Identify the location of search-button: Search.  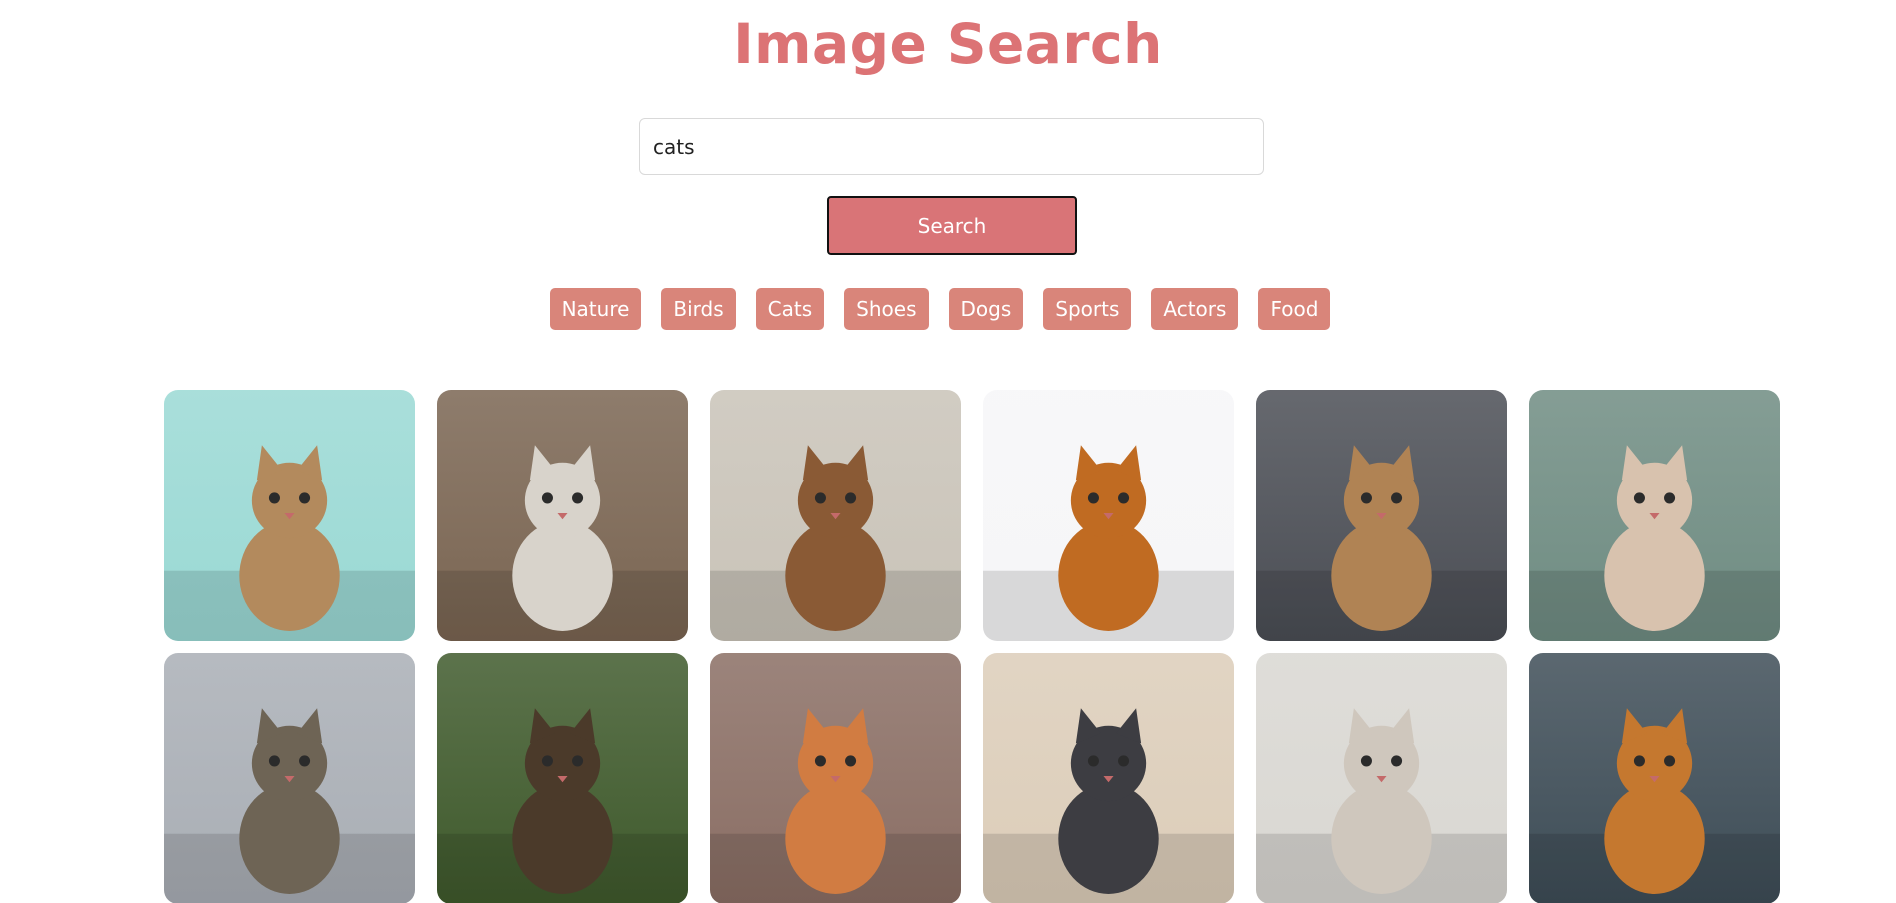
(952, 225).